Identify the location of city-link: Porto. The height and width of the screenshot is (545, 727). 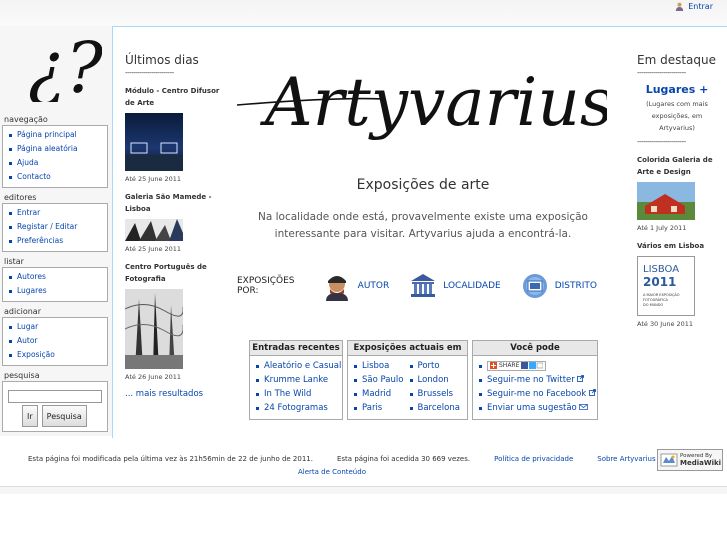
(436, 366).